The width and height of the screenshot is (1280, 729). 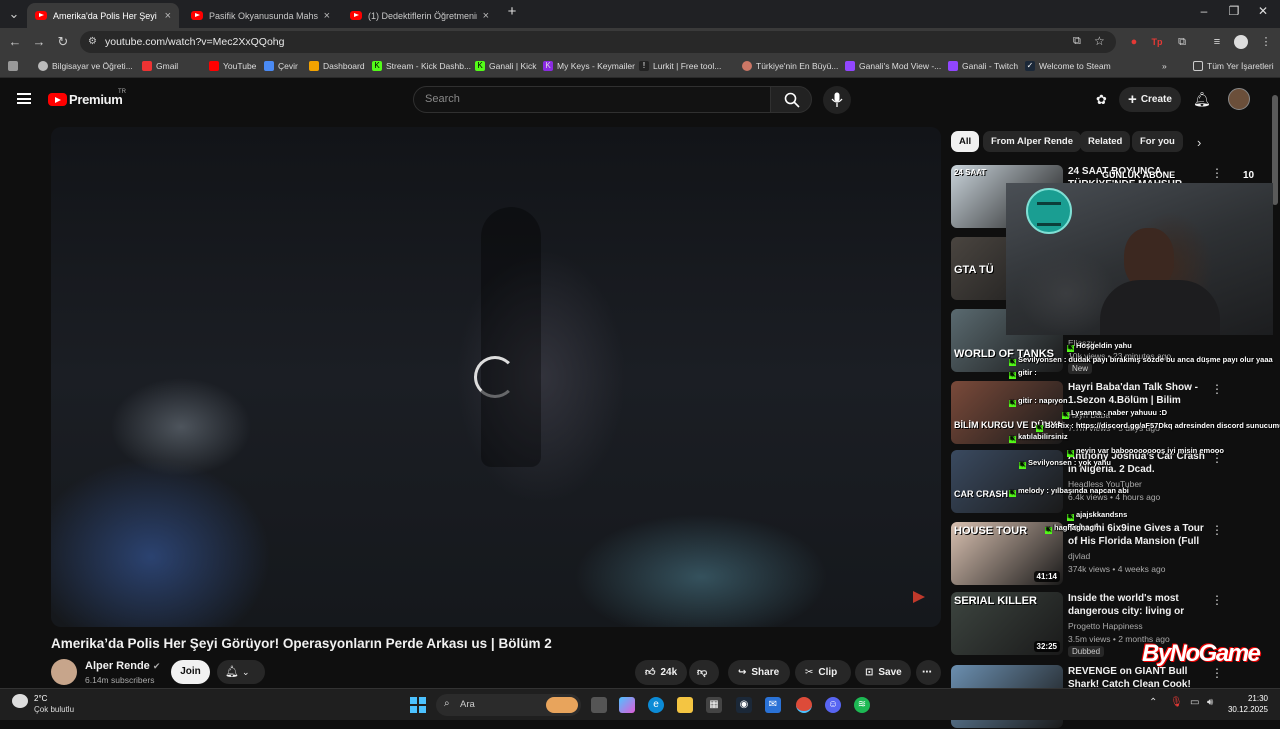 I want to click on taskbar-search-input: ⌕ Ara, so click(x=508, y=705).